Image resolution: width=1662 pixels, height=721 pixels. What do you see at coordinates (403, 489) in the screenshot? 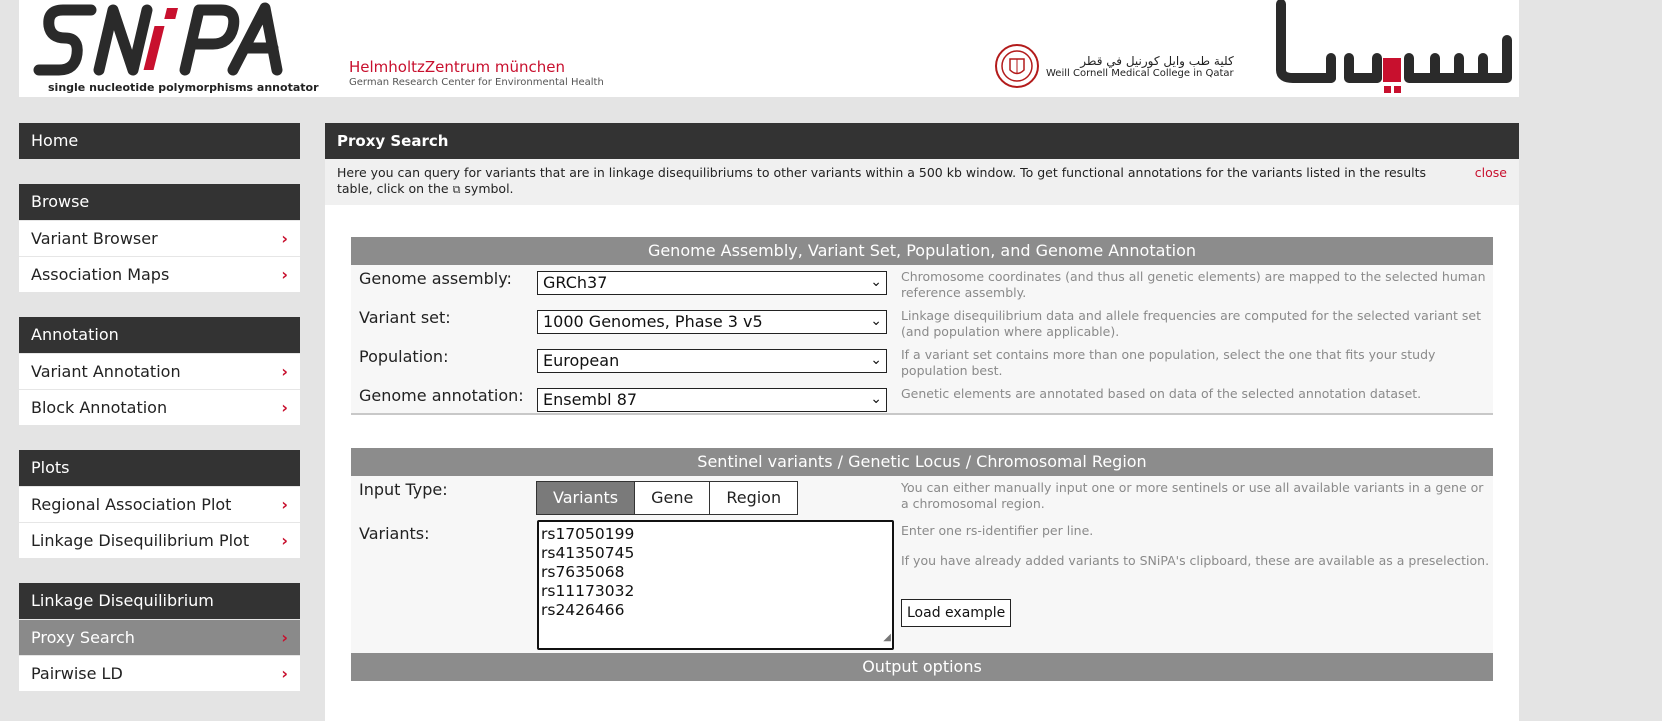
I see `input-type-label: Input Type:` at bounding box center [403, 489].